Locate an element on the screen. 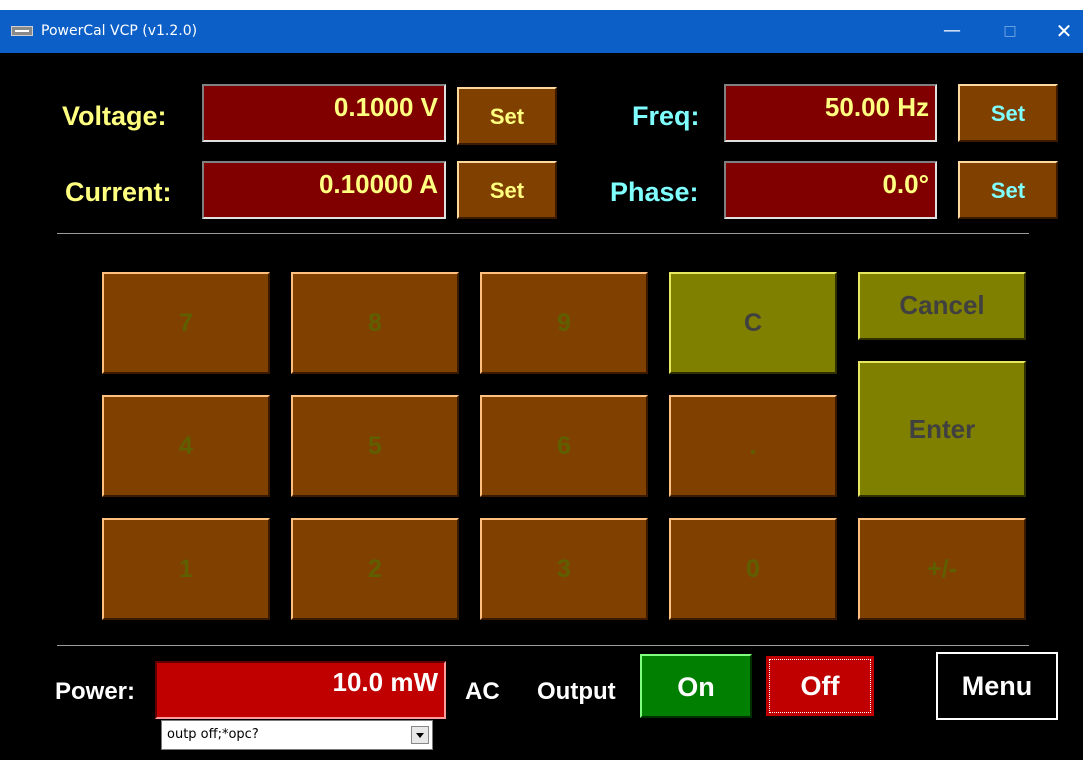  app-icon is located at coordinates (22, 31).